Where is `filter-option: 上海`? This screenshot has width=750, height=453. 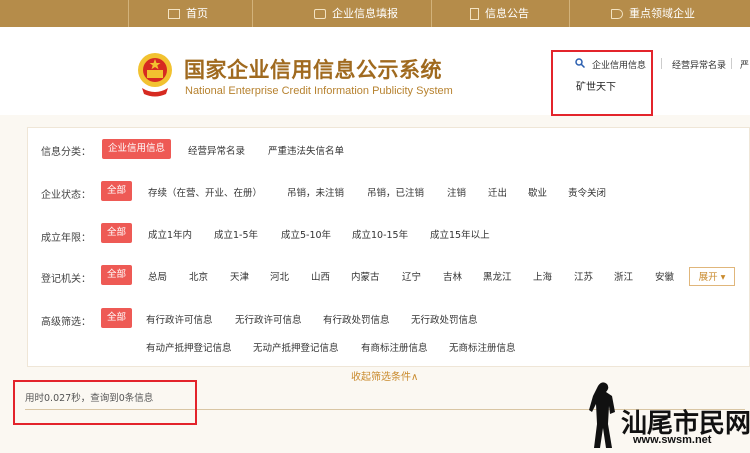 filter-option: 上海 is located at coordinates (542, 276).